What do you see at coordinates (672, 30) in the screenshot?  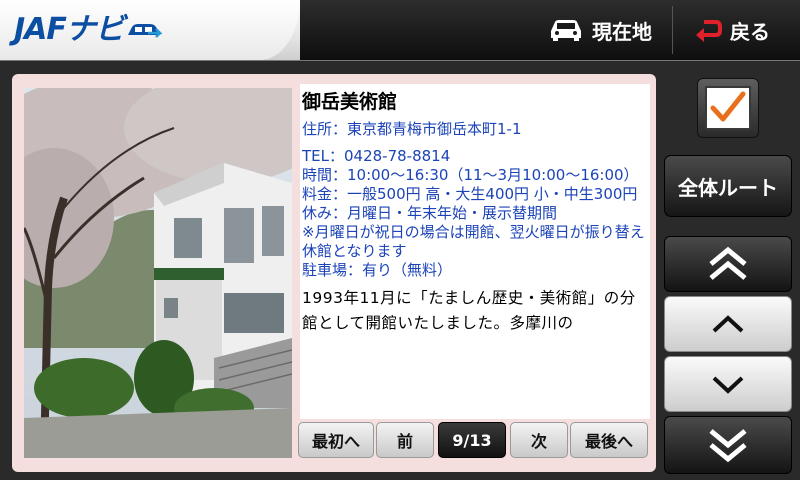 I see `header-divider` at bounding box center [672, 30].